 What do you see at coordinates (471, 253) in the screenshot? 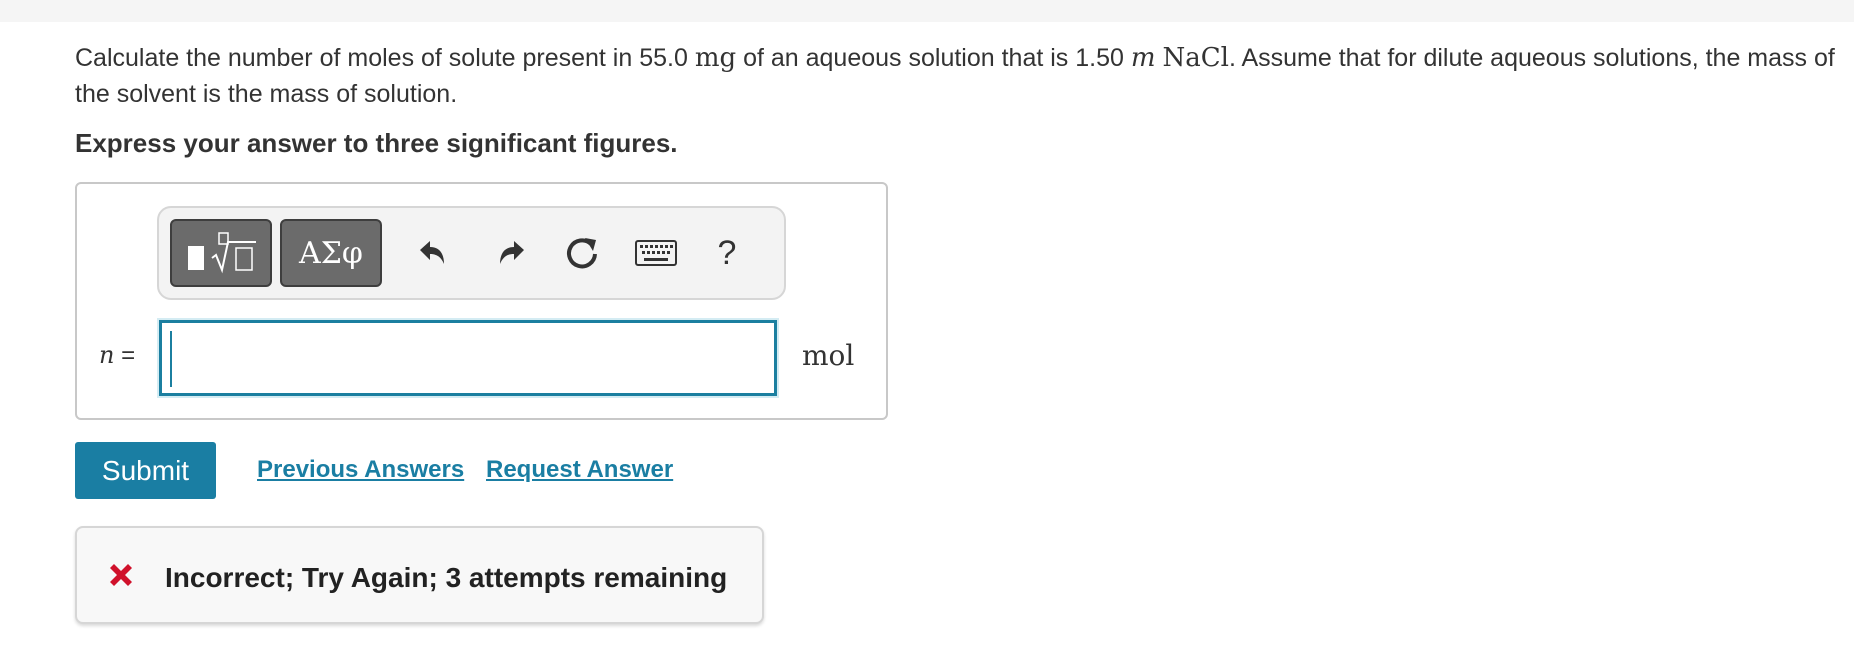
I see `math-toolbar: ΑΣφ ?` at bounding box center [471, 253].